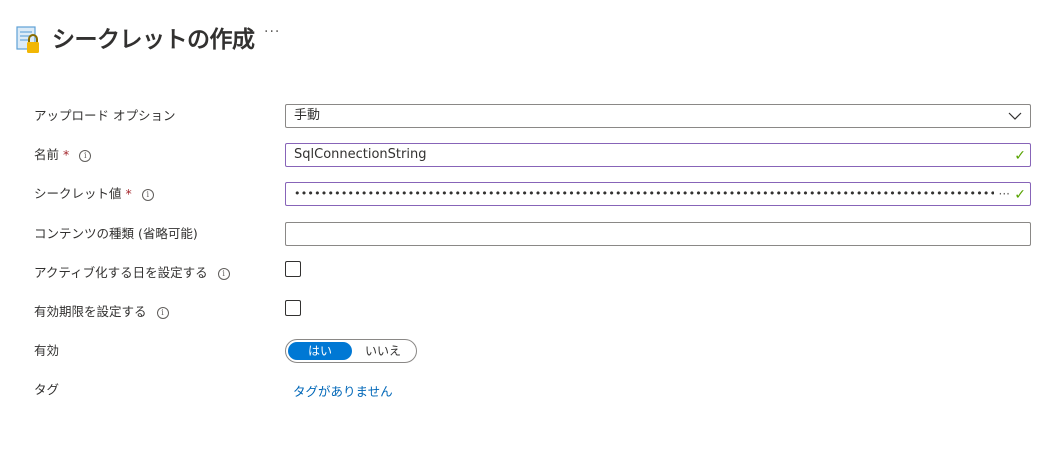  Describe the element at coordinates (534, 351) in the screenshot. I see `enabled-row: 有効 はい いいえ` at that location.